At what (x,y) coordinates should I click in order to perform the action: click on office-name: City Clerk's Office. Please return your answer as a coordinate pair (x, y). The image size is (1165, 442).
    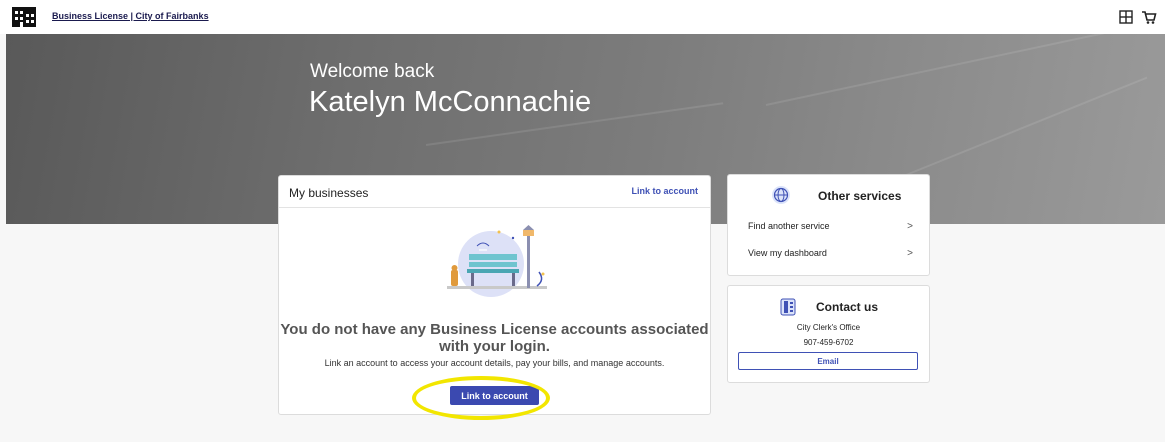
    Looking at the image, I should click on (828, 327).